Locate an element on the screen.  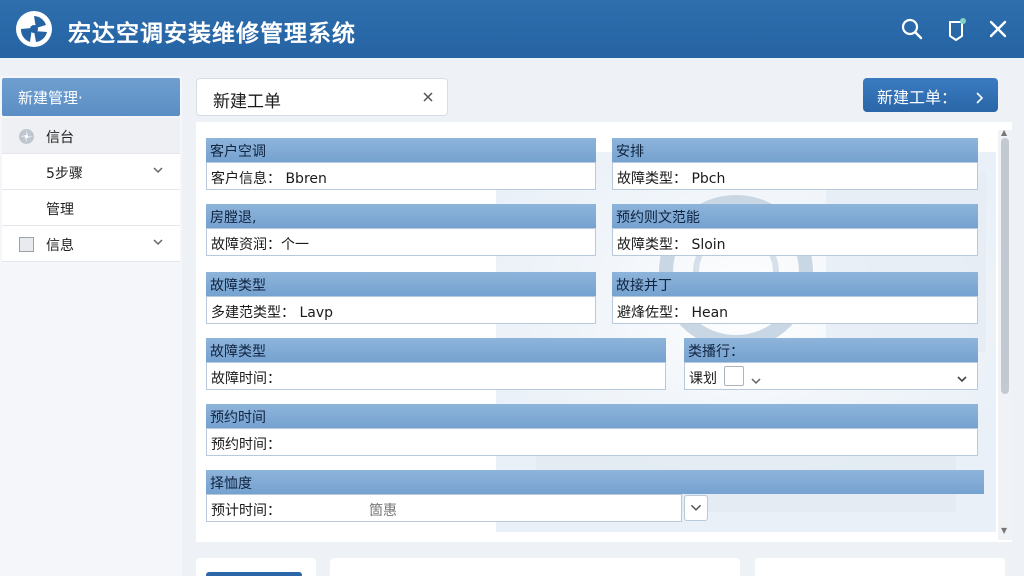
sidebar-item-info: 信息 is located at coordinates (91, 244).